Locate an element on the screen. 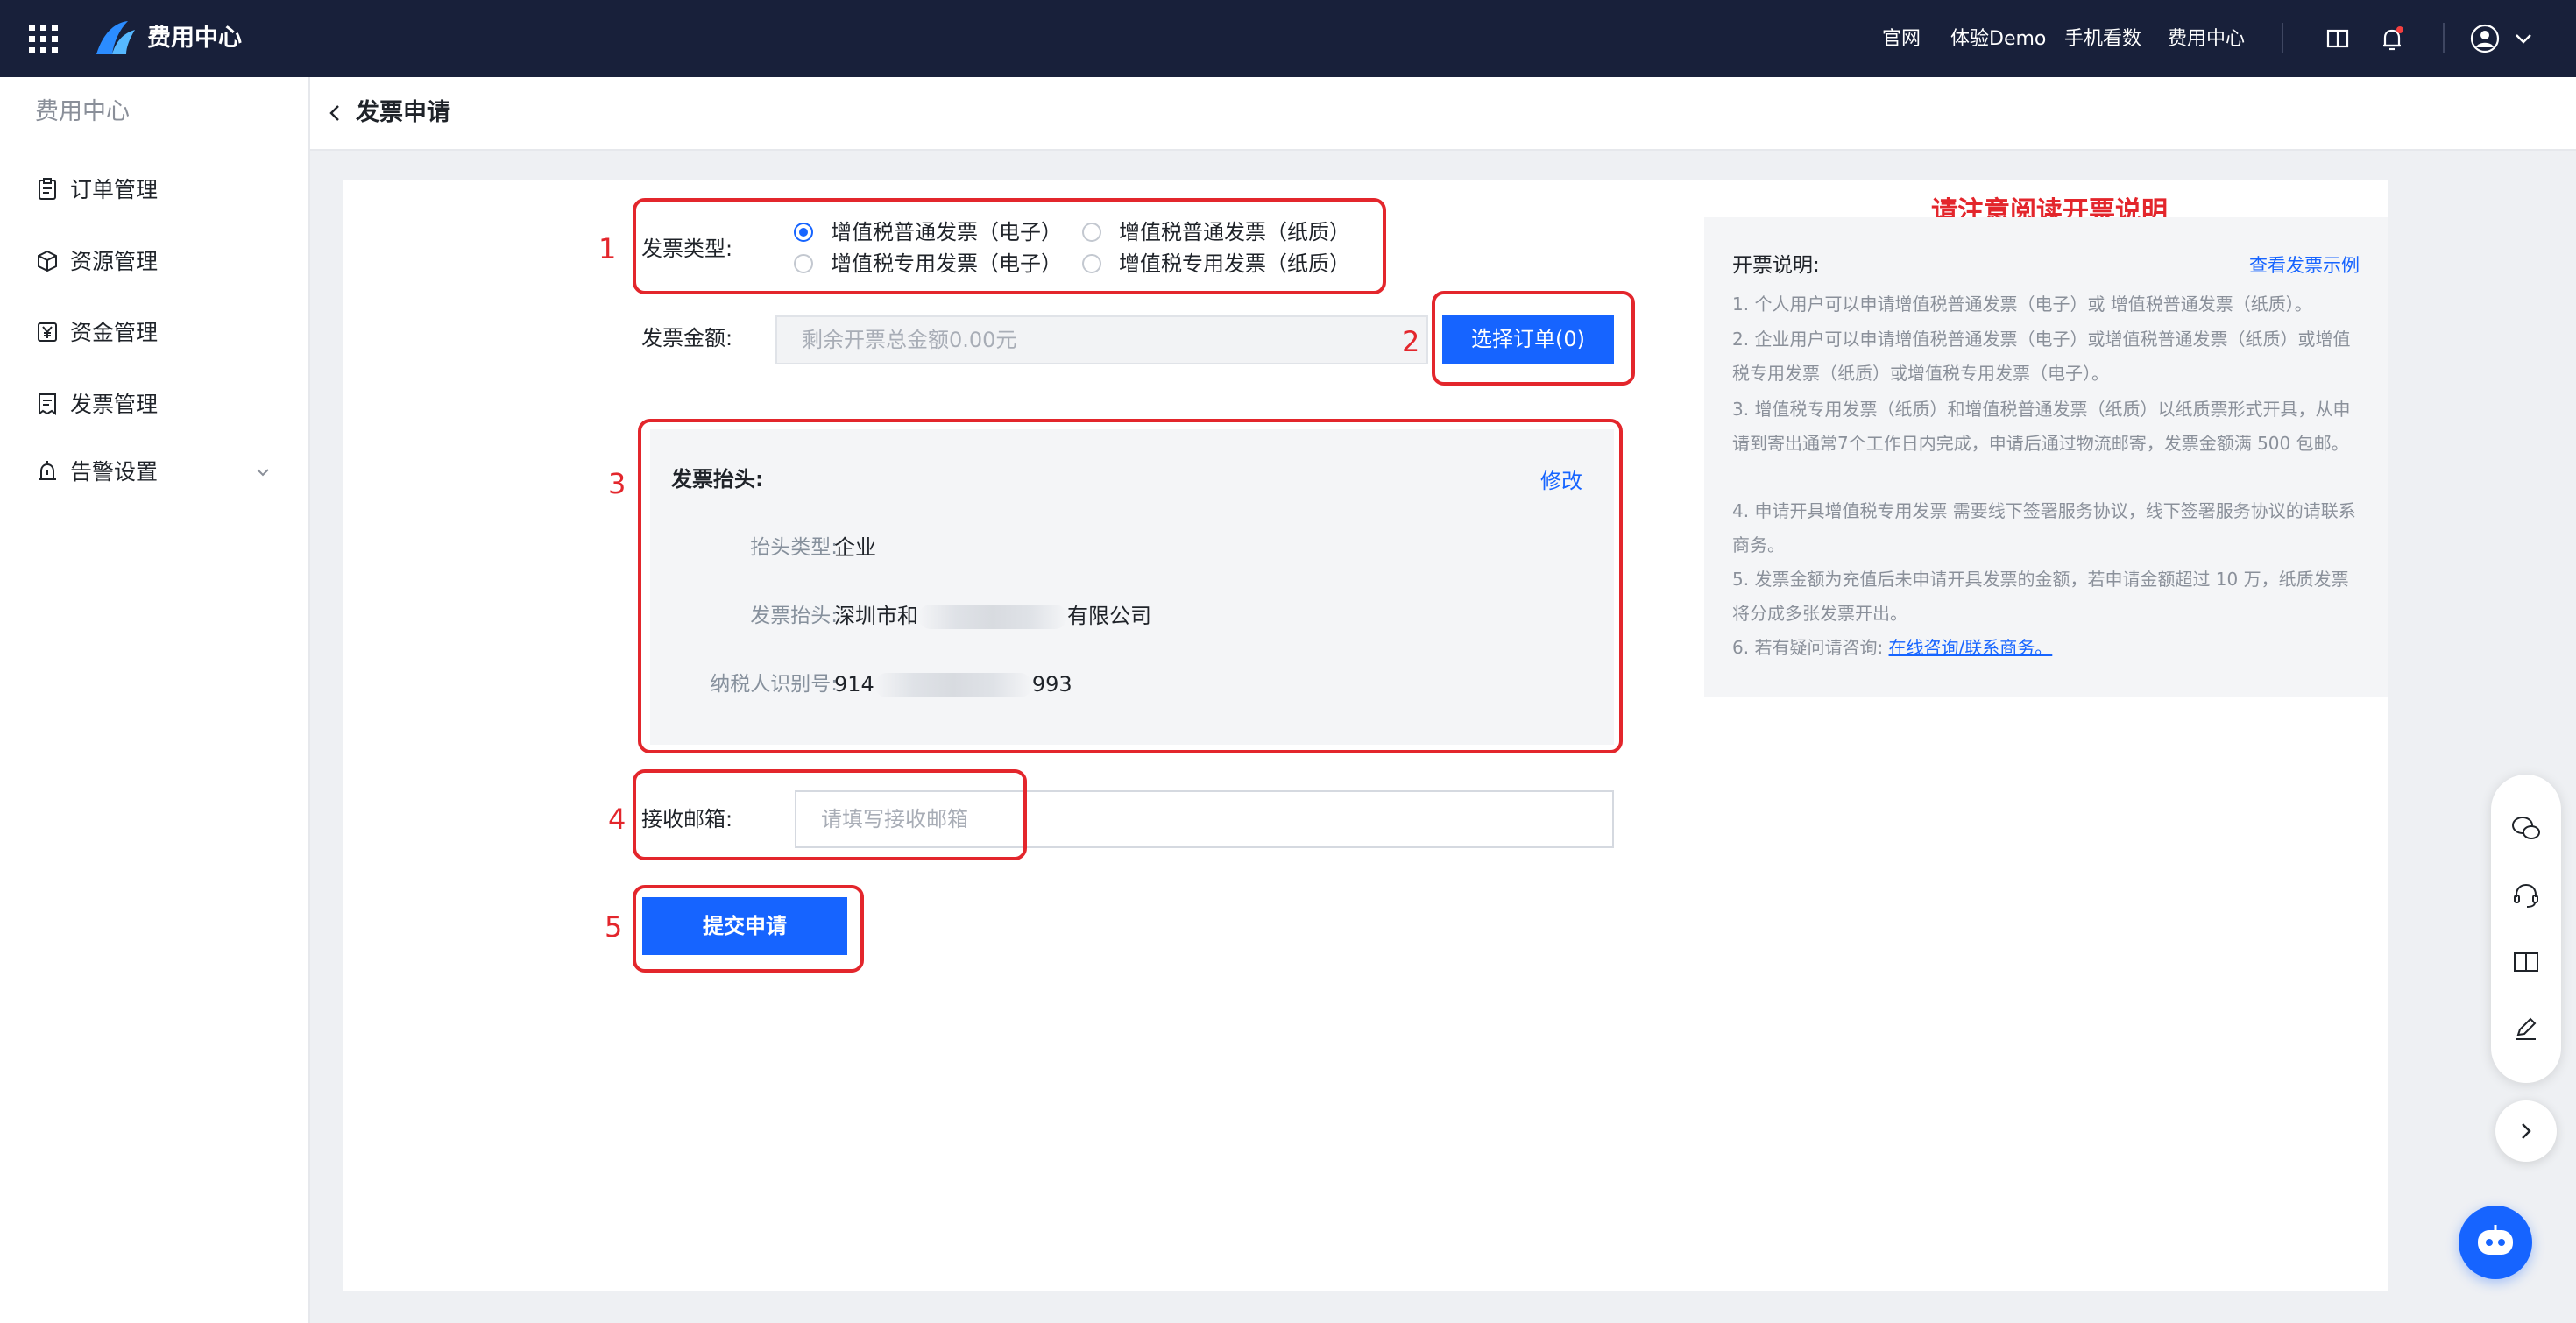 The height and width of the screenshot is (1323, 2576). annotation-number: 2 is located at coordinates (1411, 341).